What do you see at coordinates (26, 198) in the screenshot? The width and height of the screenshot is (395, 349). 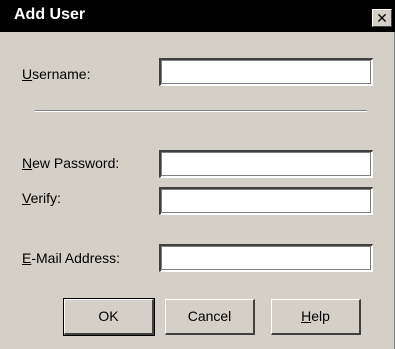 I see `verify-mnemonic: V` at bounding box center [26, 198].